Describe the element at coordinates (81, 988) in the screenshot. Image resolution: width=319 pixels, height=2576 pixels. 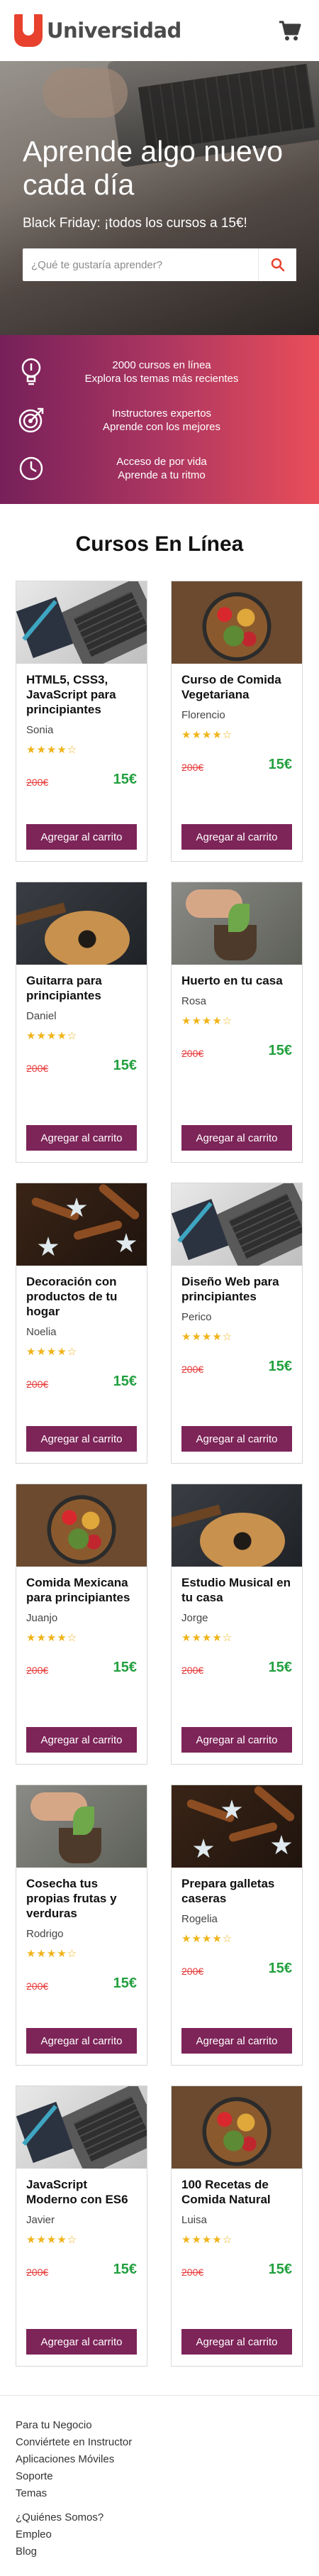
I see `course-title: Guitarra para principiantes` at that location.